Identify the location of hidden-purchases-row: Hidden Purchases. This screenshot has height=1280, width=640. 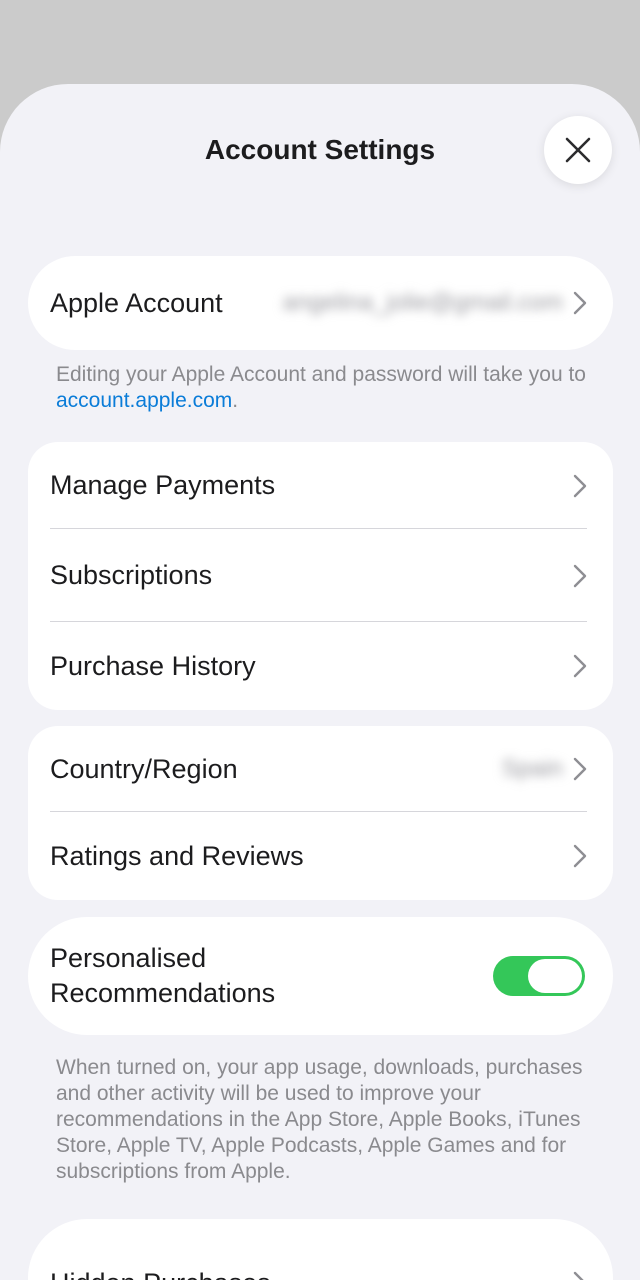
(320, 1249).